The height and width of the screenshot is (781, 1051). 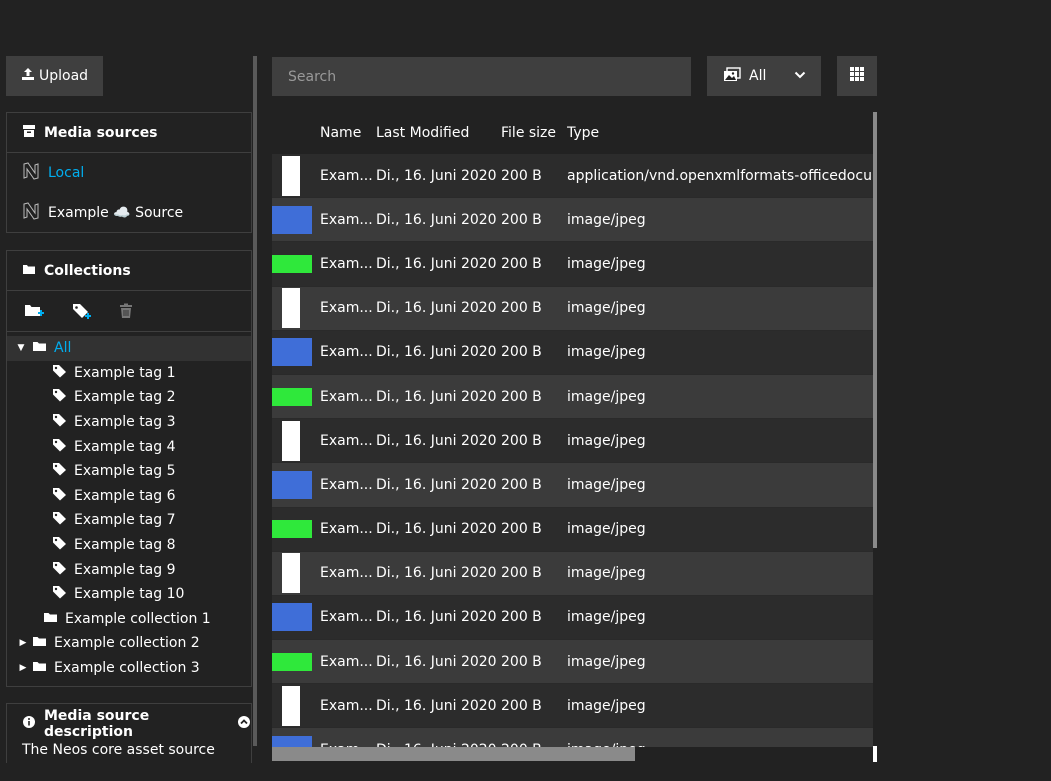 I want to click on media-source-local: Local, so click(x=129, y=173).